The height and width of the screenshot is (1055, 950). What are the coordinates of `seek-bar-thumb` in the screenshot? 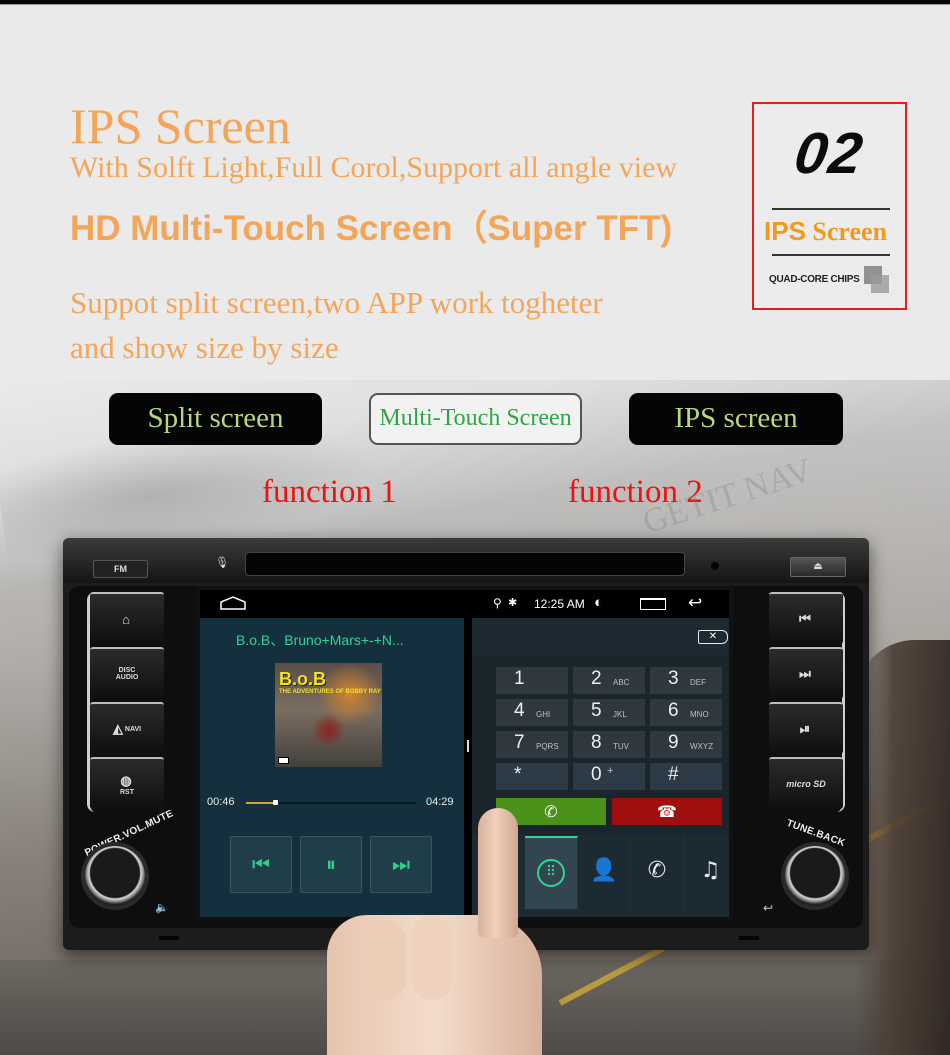 It's located at (276, 802).